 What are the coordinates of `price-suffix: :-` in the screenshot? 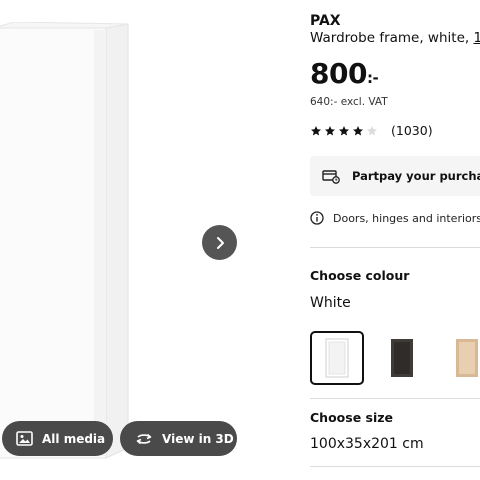 It's located at (372, 78).